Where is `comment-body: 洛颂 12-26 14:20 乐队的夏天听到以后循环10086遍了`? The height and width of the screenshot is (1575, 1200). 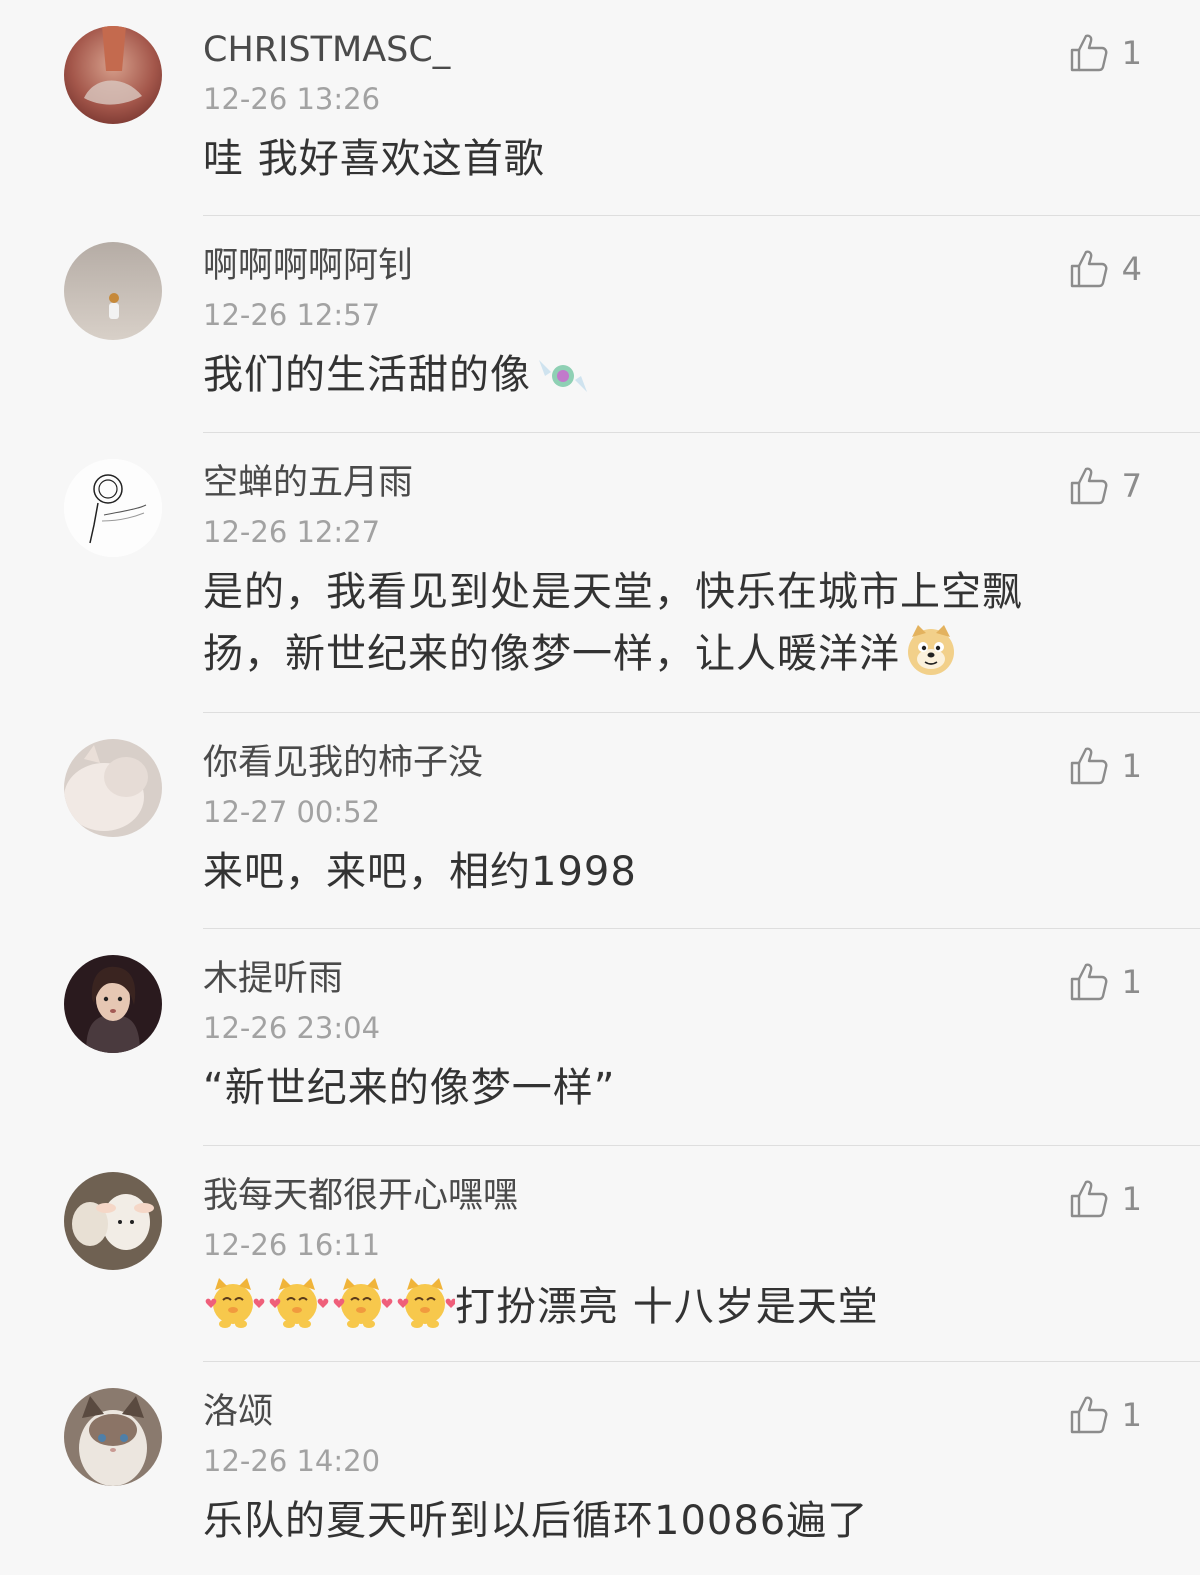
comment-body: 洛颂 12-26 14:20 乐队的夏天听到以后循环10086遍了 is located at coordinates (641, 1470).